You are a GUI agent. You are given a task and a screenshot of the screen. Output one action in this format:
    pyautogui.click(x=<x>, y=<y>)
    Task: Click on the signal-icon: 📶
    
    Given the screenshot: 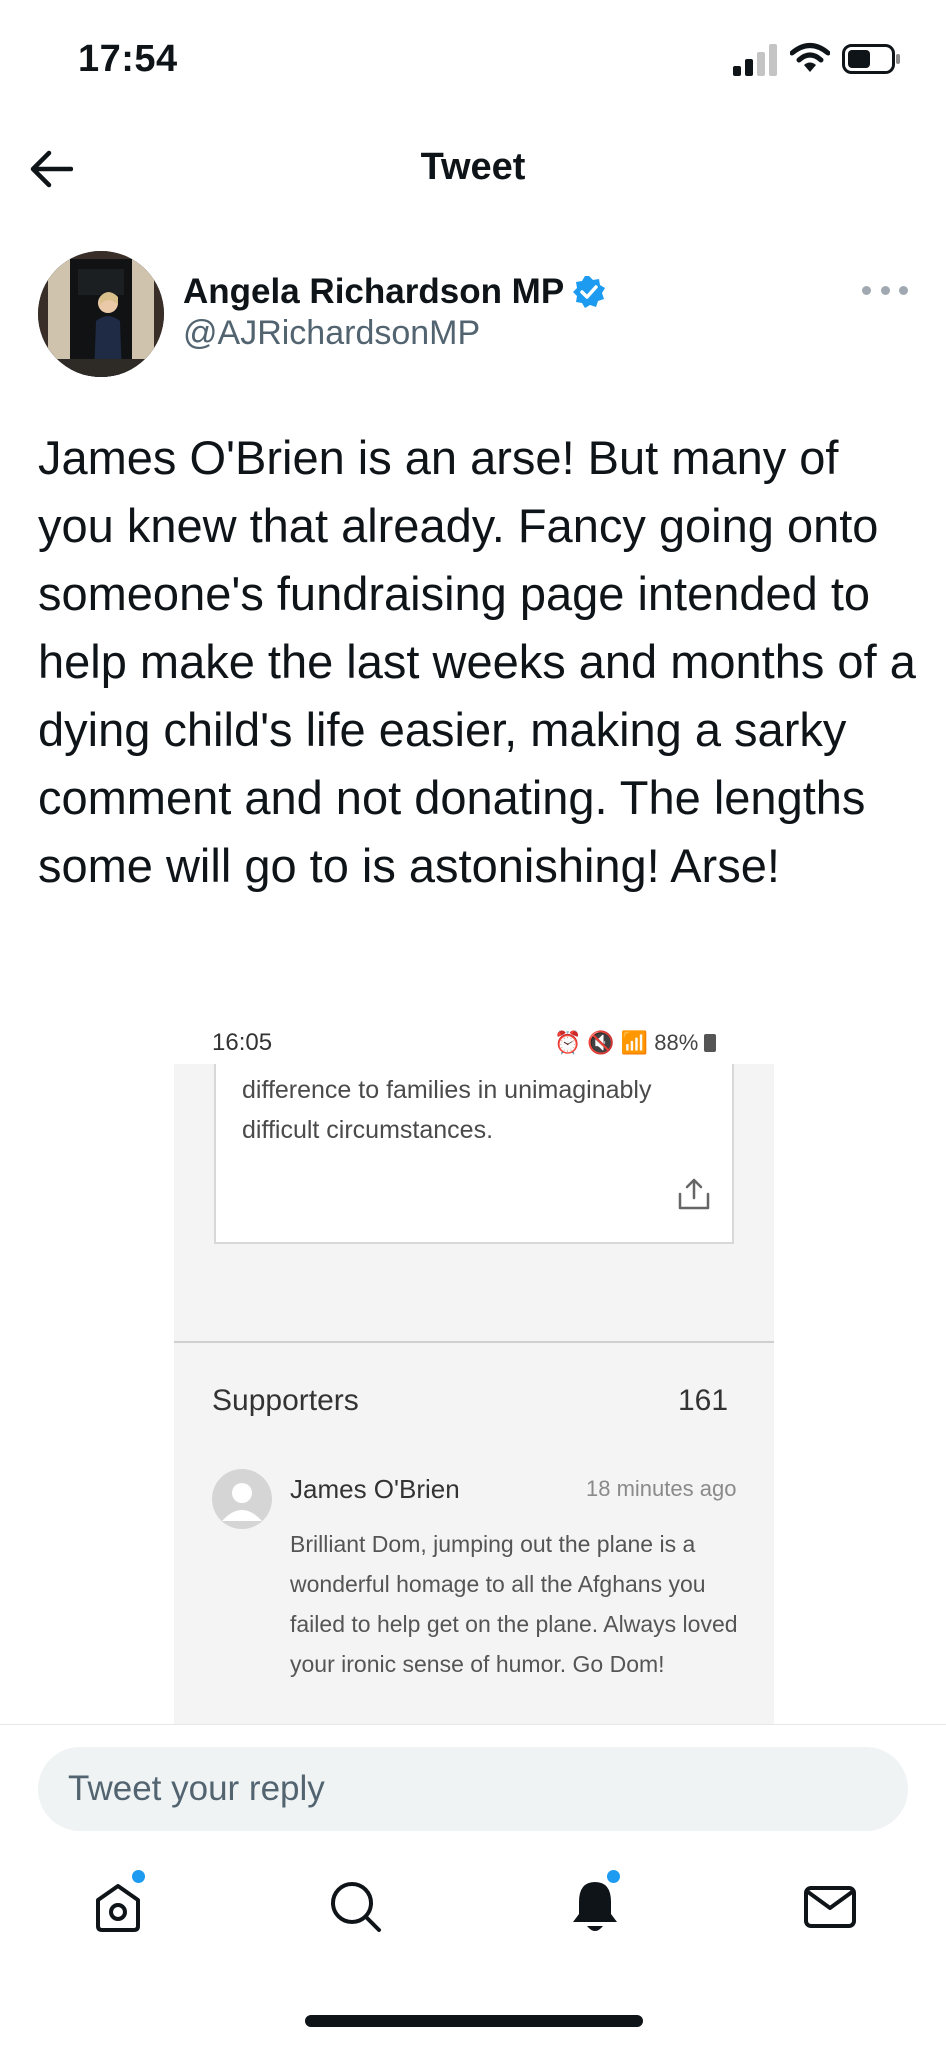 What is the action you would take?
    pyautogui.click(x=634, y=1042)
    